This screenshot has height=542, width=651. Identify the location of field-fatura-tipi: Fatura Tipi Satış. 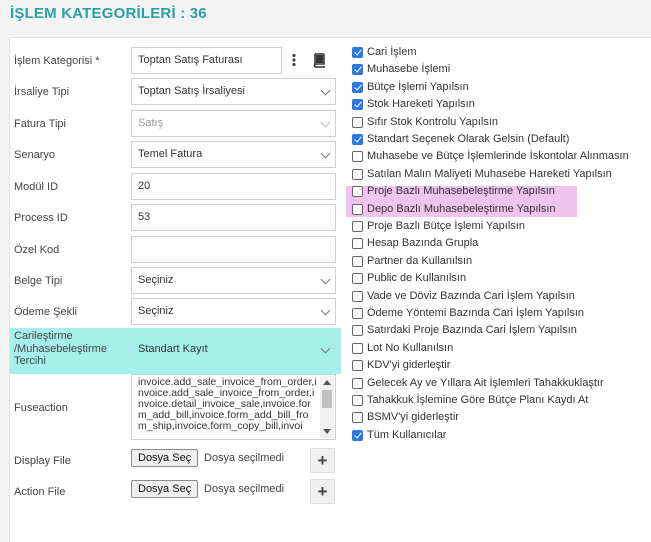
(179, 123).